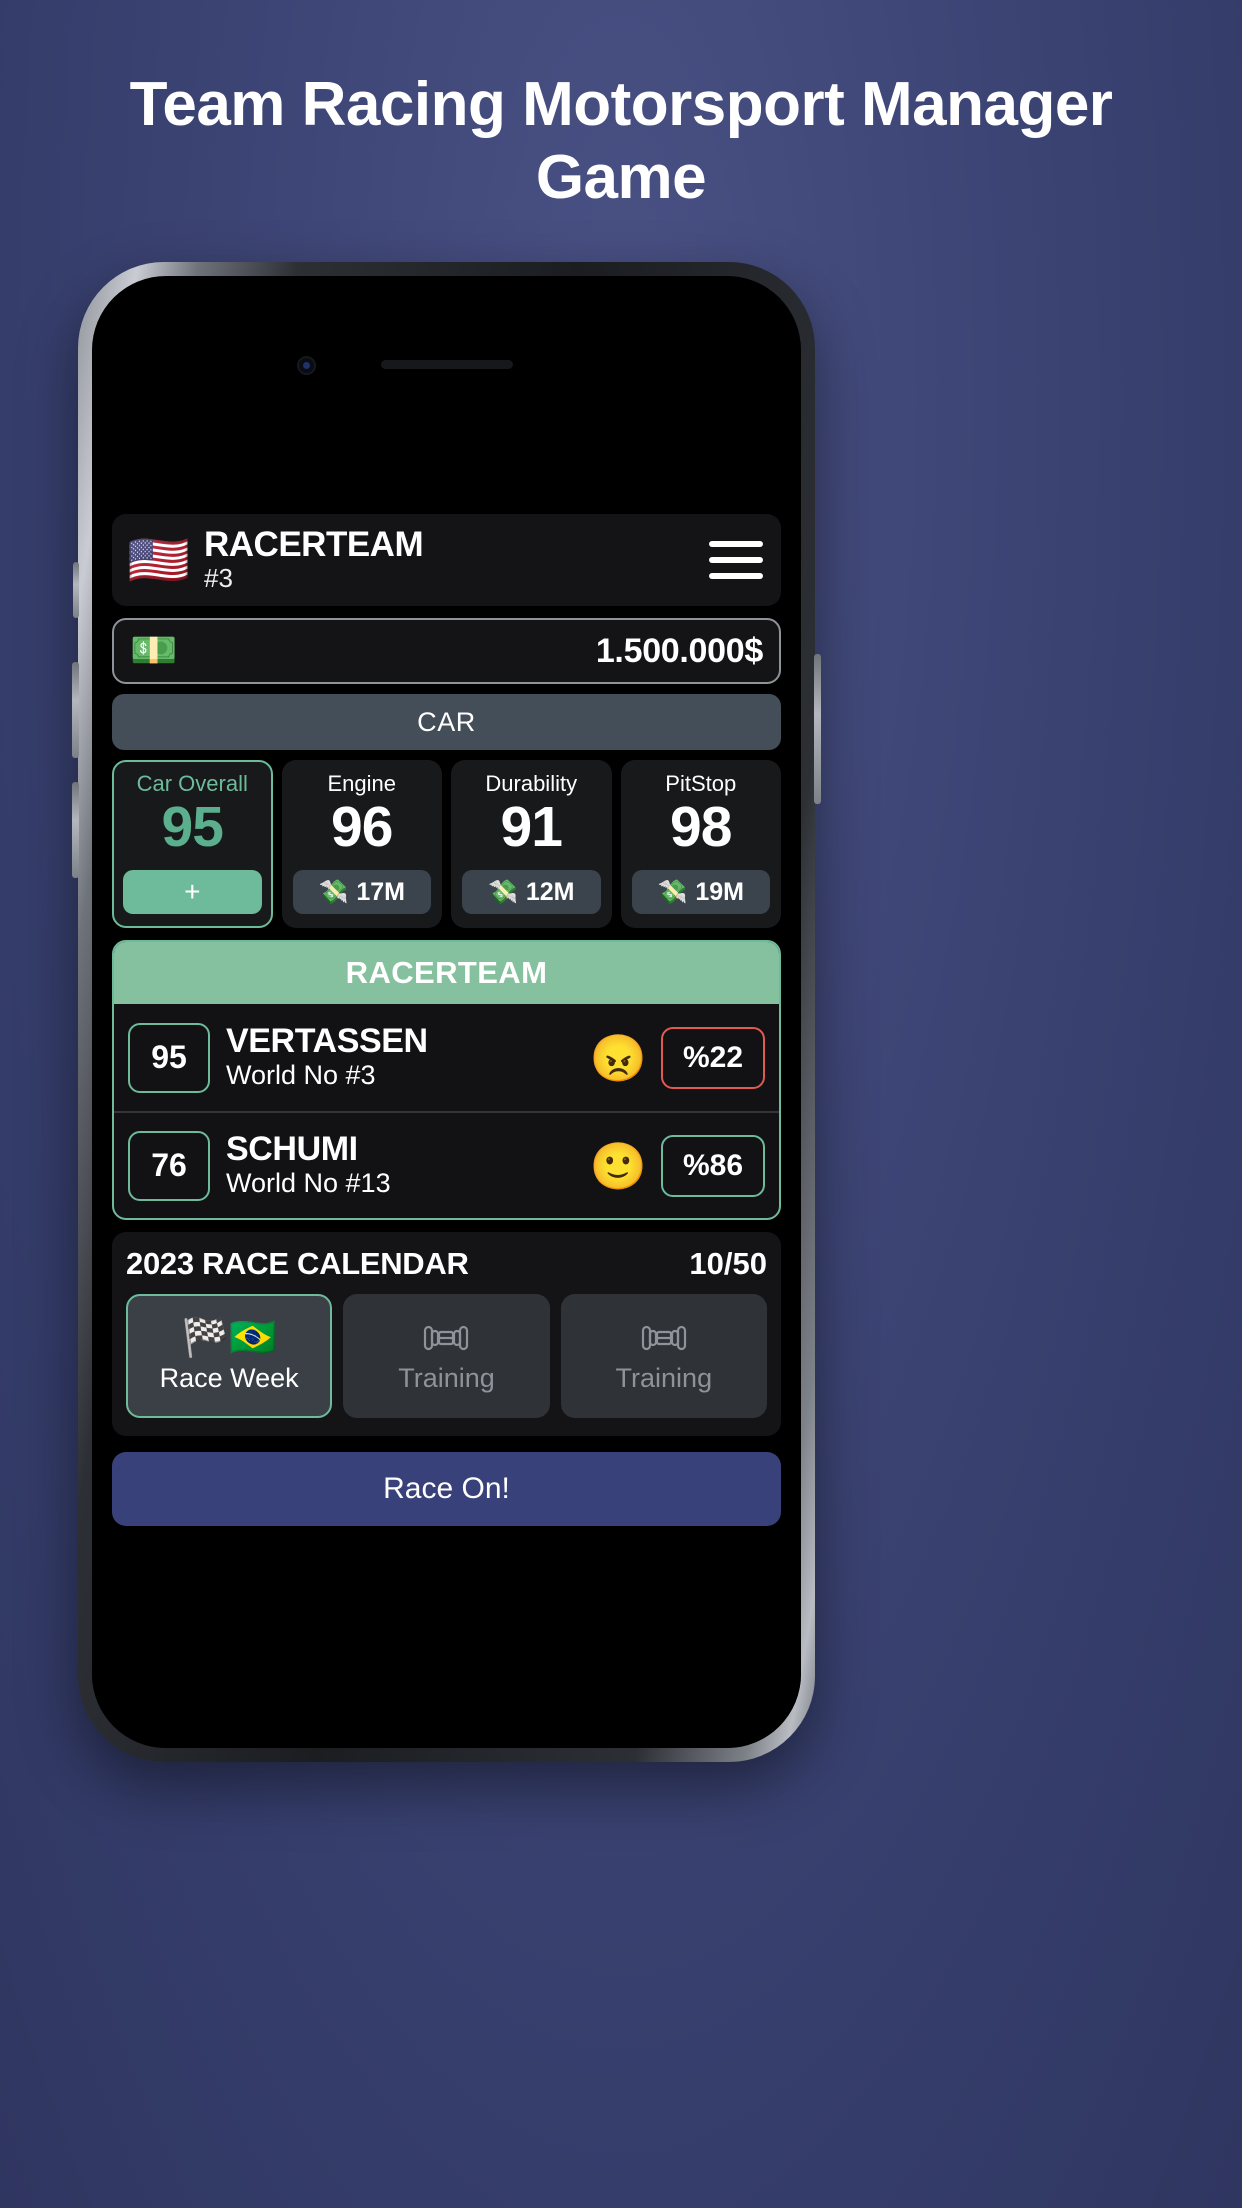  I want to click on phone-volume-up-button, so click(75, 710).